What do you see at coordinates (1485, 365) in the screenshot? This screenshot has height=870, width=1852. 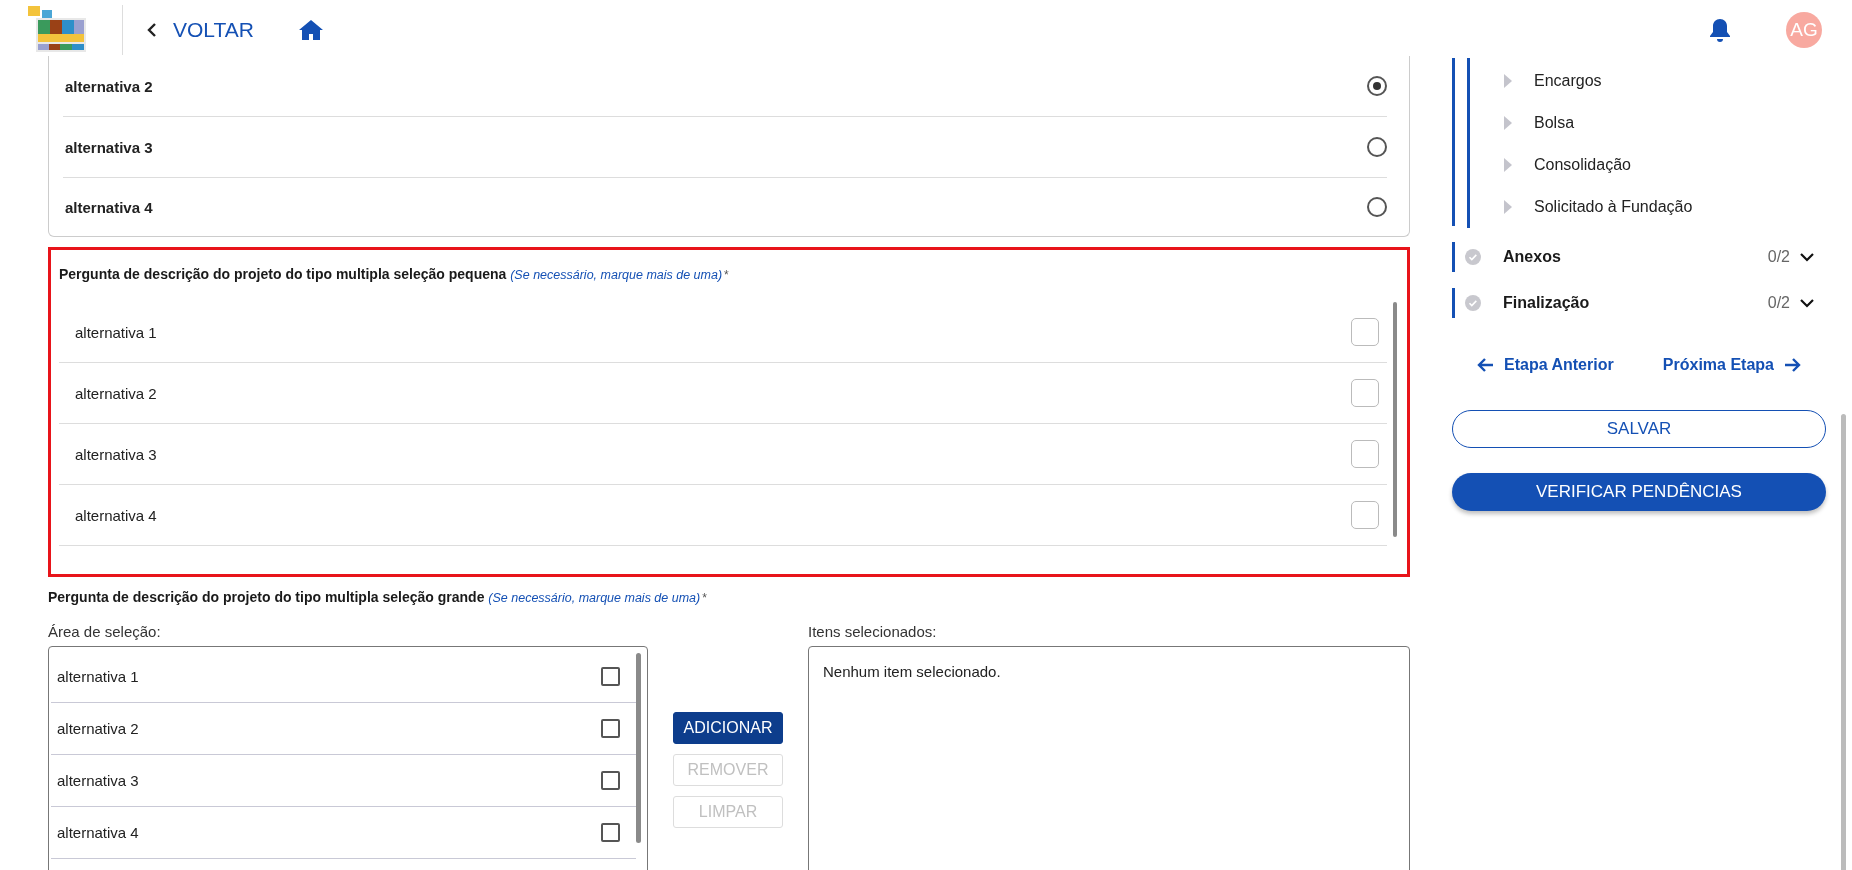 I see `arrow-left-icon` at bounding box center [1485, 365].